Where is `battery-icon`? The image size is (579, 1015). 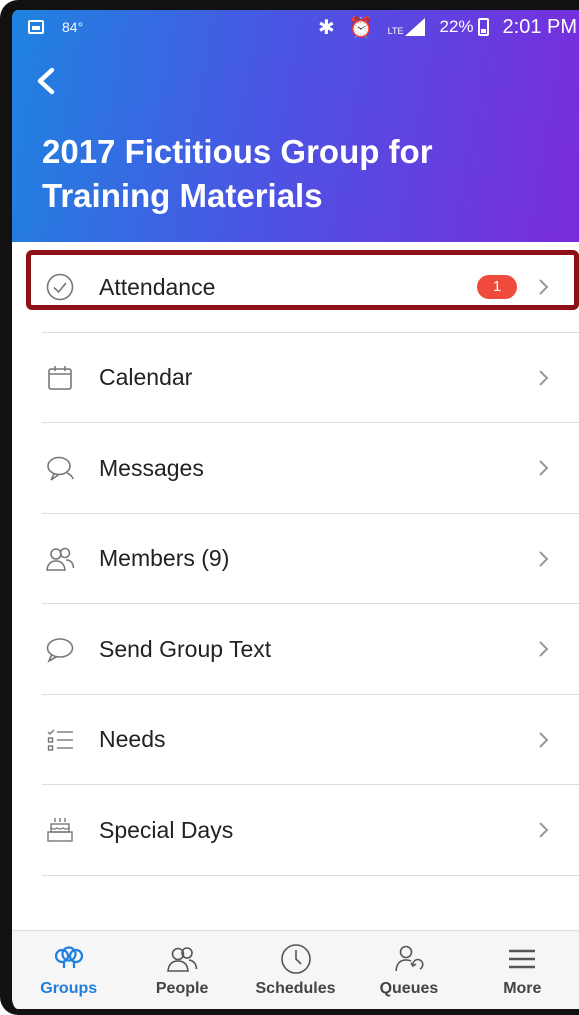
battery-icon is located at coordinates (483, 27).